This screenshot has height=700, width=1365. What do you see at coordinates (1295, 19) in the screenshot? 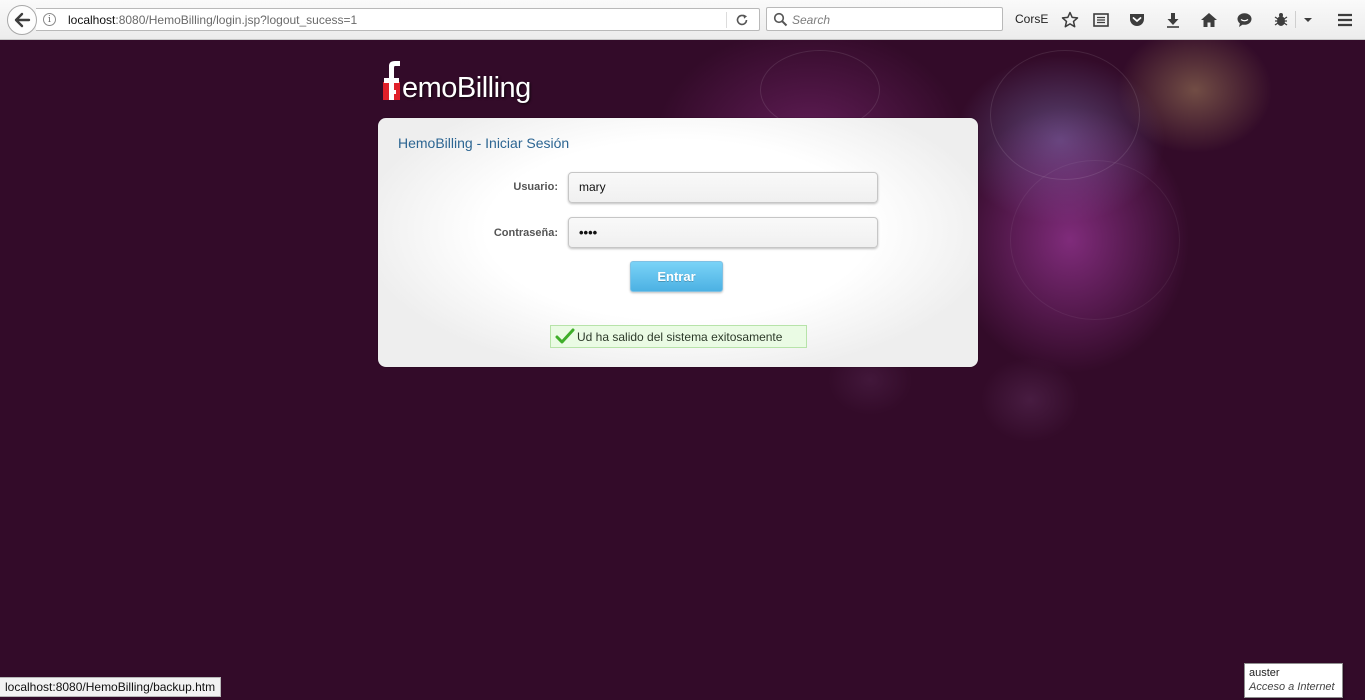
I see `toolbar-separator` at bounding box center [1295, 19].